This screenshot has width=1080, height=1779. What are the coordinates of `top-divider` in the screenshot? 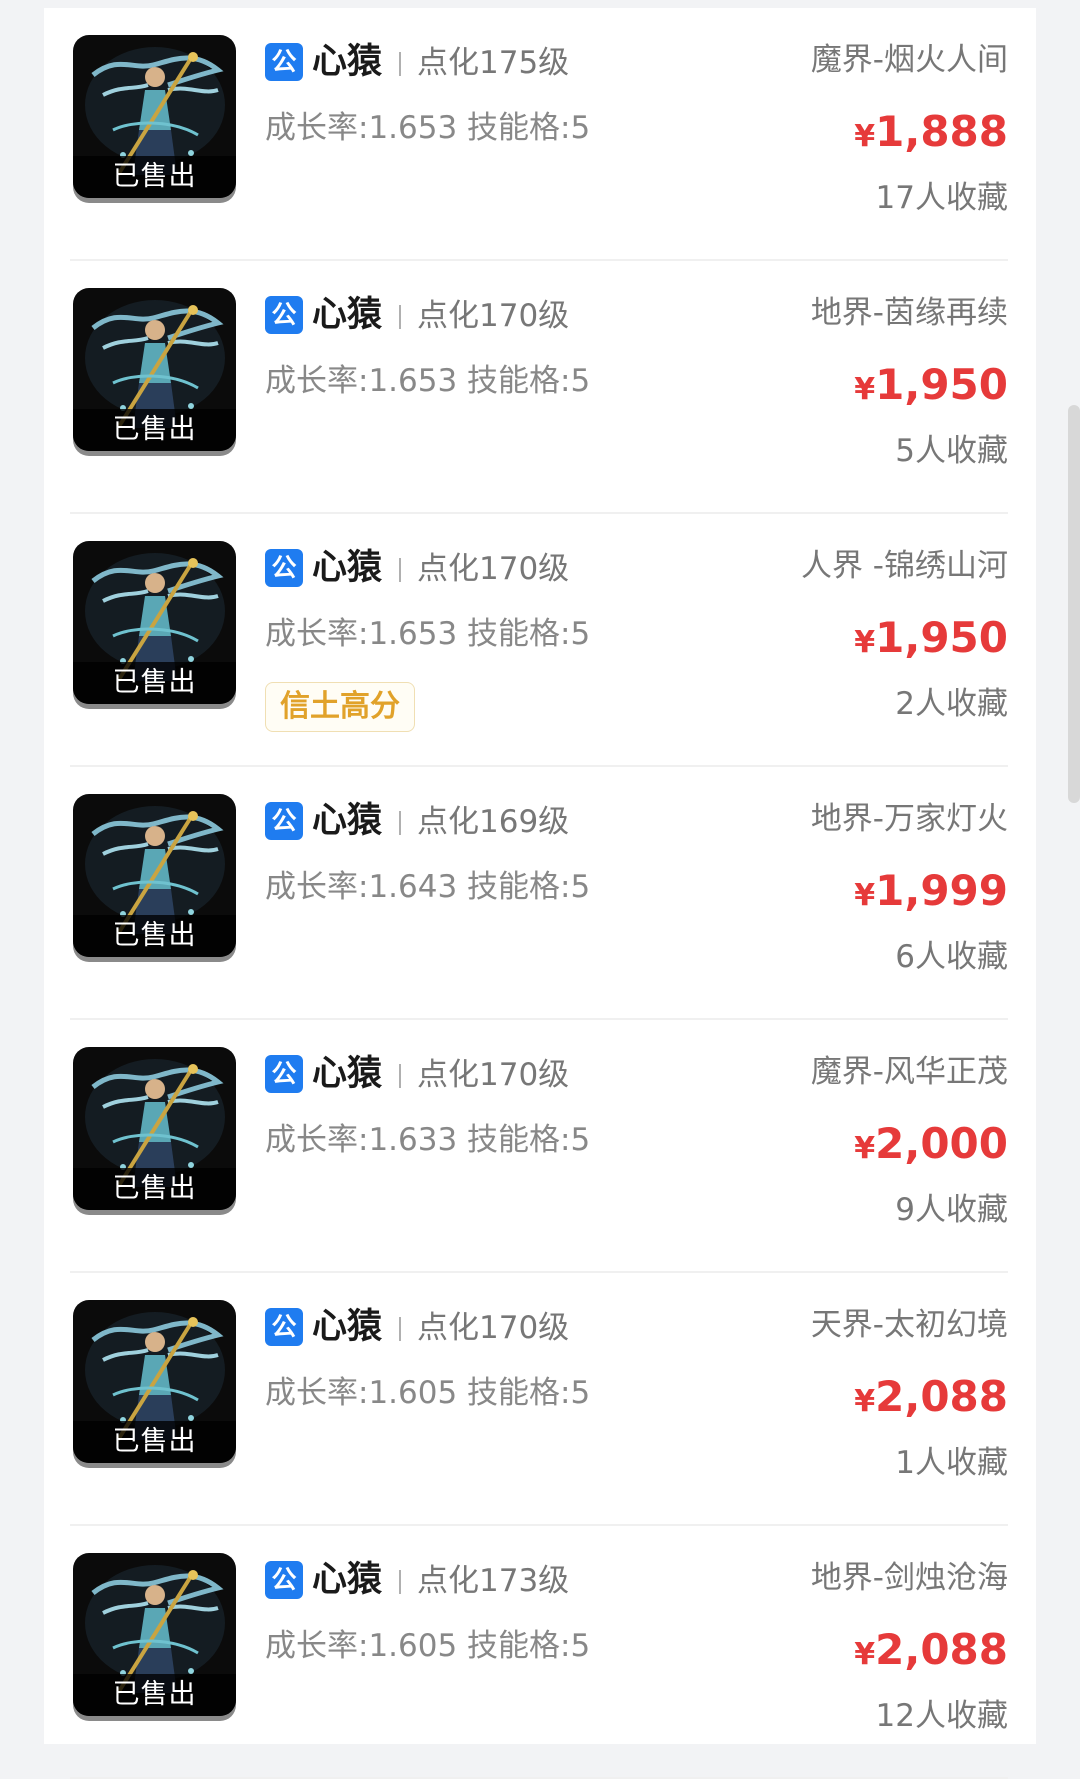 It's located at (540, 4).